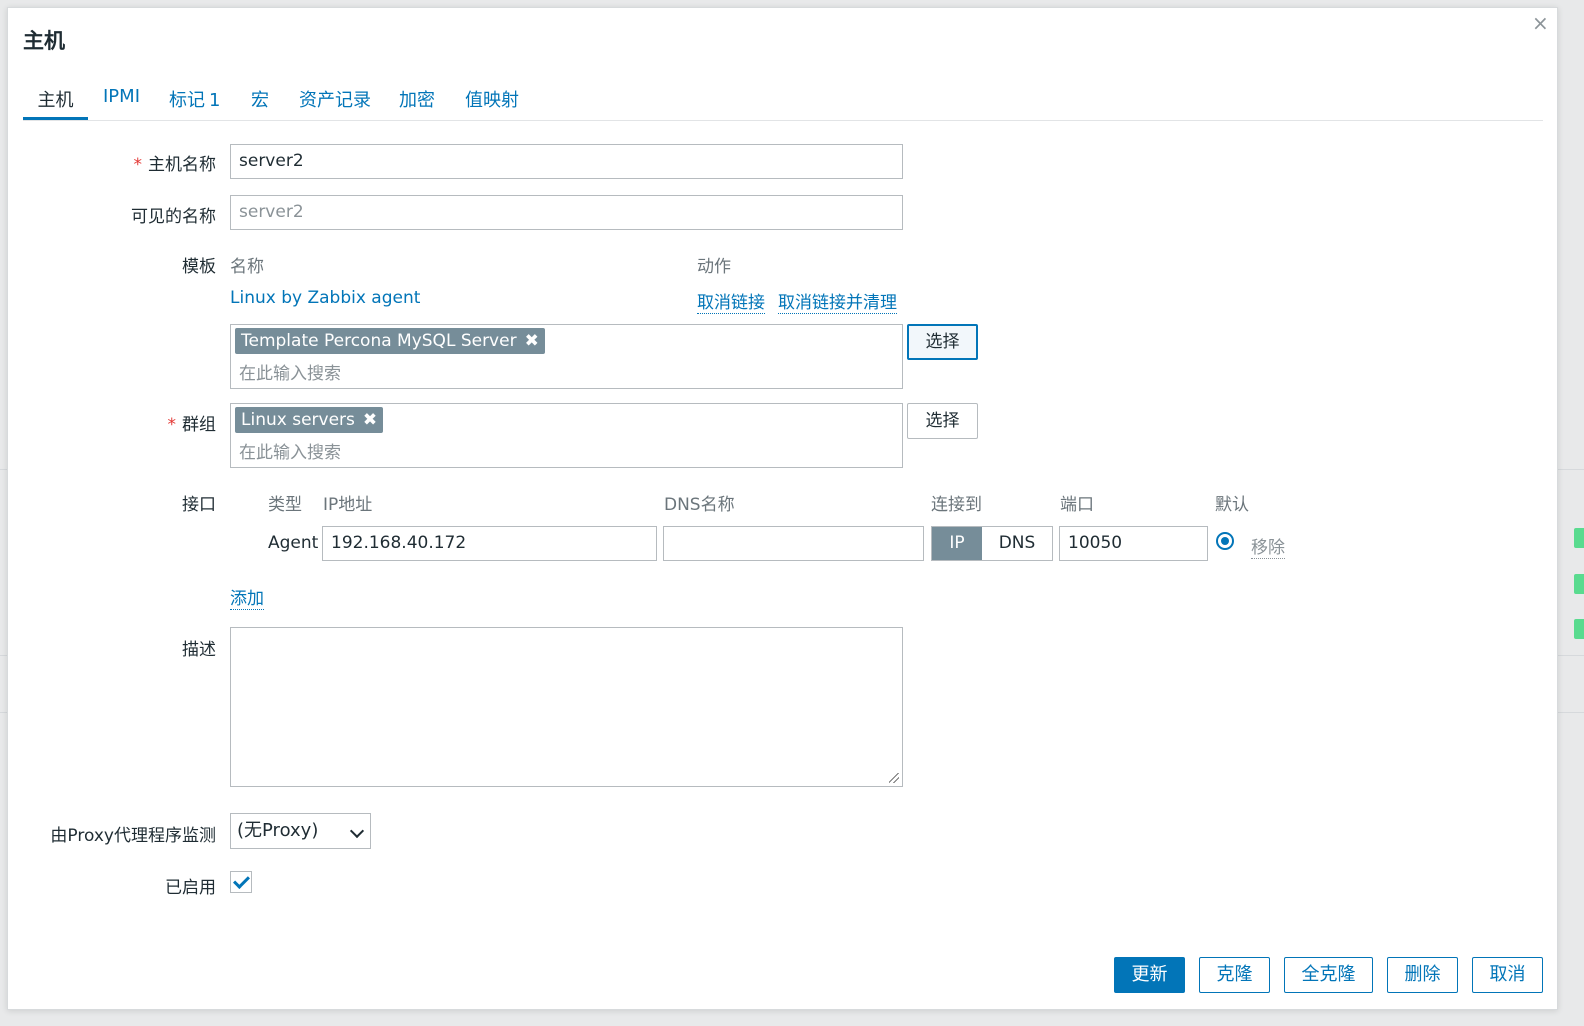 This screenshot has height=1026, width=1584. I want to click on update-button: 更新, so click(1149, 975).